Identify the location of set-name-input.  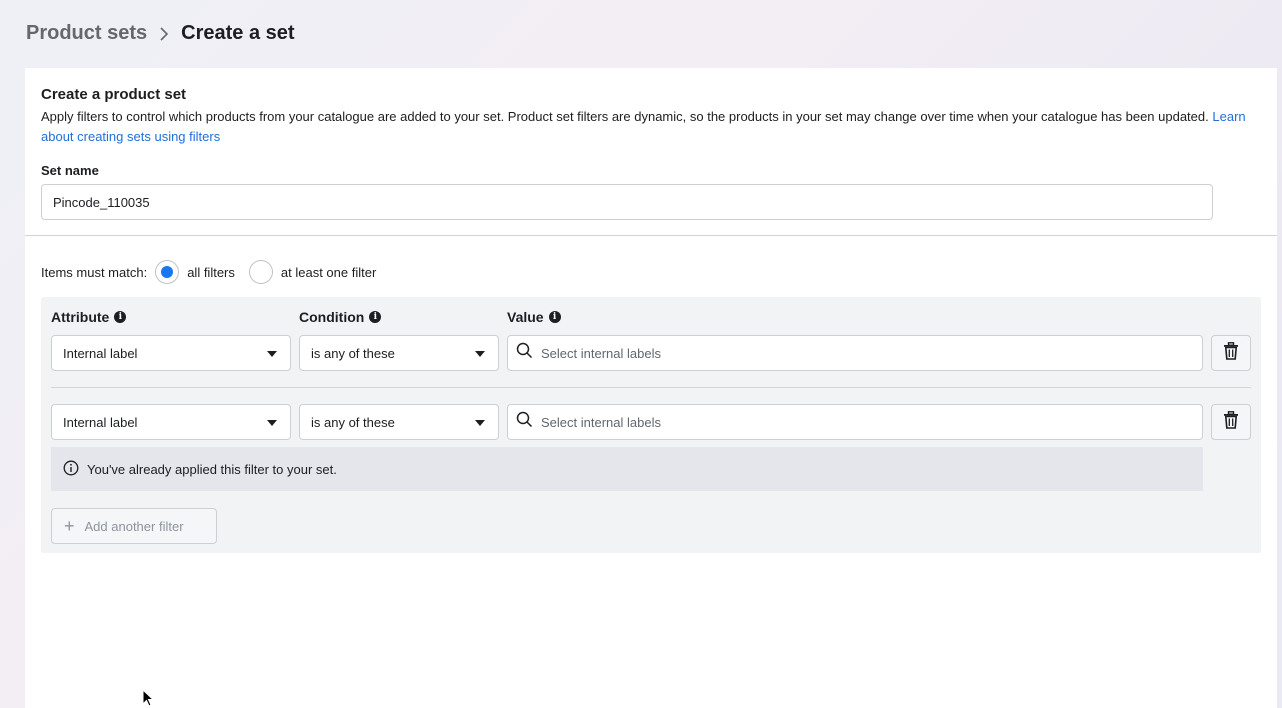
(627, 202).